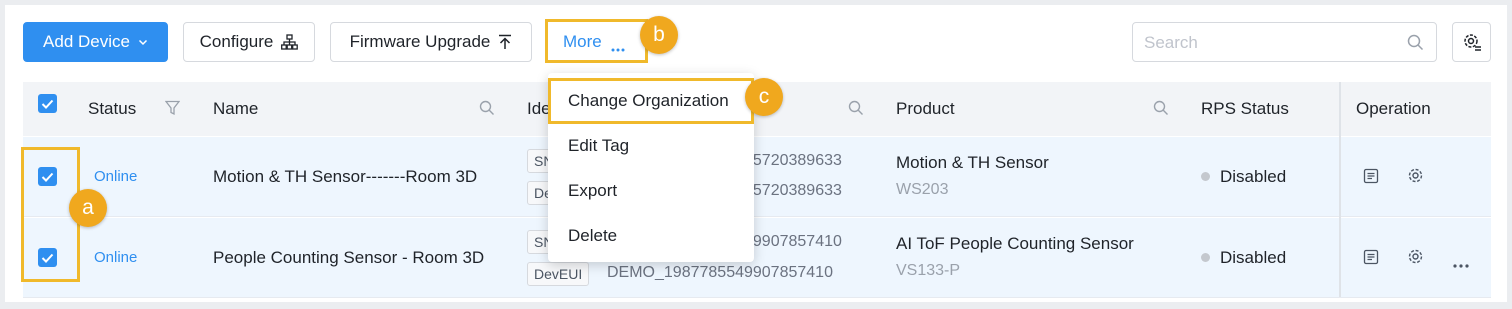 The width and height of the screenshot is (1512, 309). I want to click on filter-icon, so click(172, 110).